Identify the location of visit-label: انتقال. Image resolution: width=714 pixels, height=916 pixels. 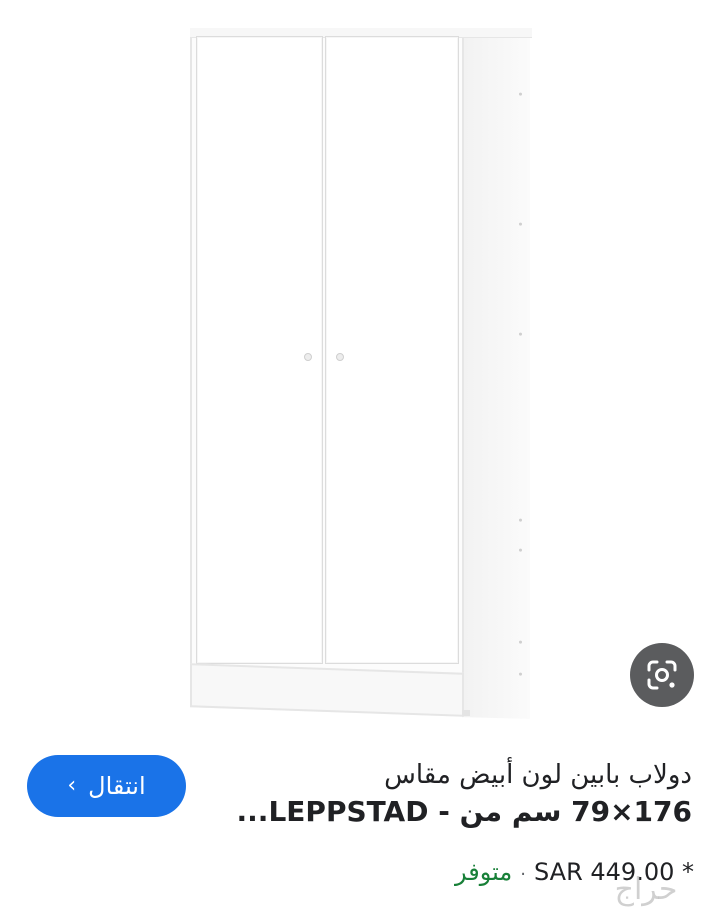
(117, 786).